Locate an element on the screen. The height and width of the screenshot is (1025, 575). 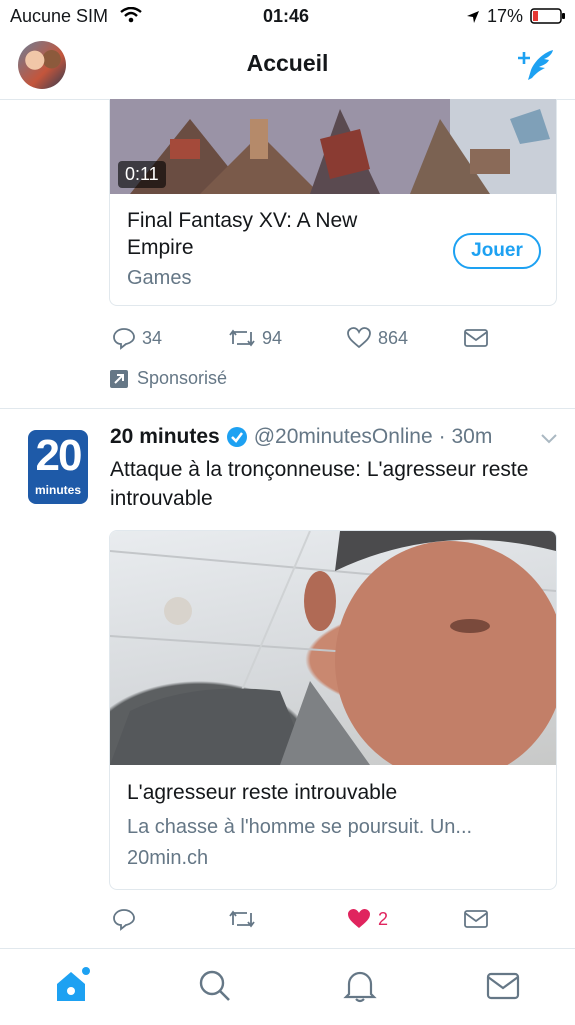
like-count: 2 is located at coordinates (383, 918).